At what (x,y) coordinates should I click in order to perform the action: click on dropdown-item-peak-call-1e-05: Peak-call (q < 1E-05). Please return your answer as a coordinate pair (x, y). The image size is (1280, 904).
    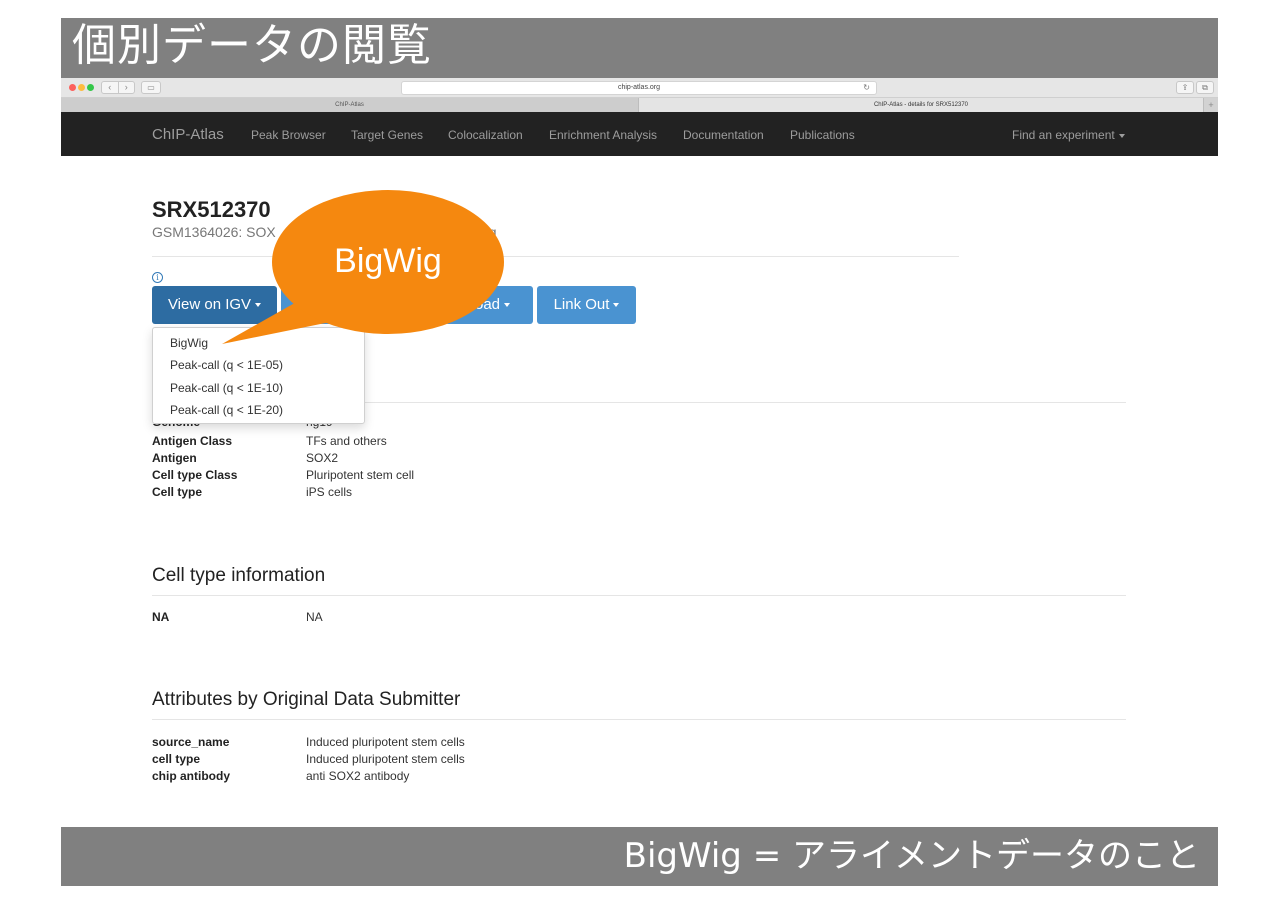
    Looking at the image, I should click on (258, 368).